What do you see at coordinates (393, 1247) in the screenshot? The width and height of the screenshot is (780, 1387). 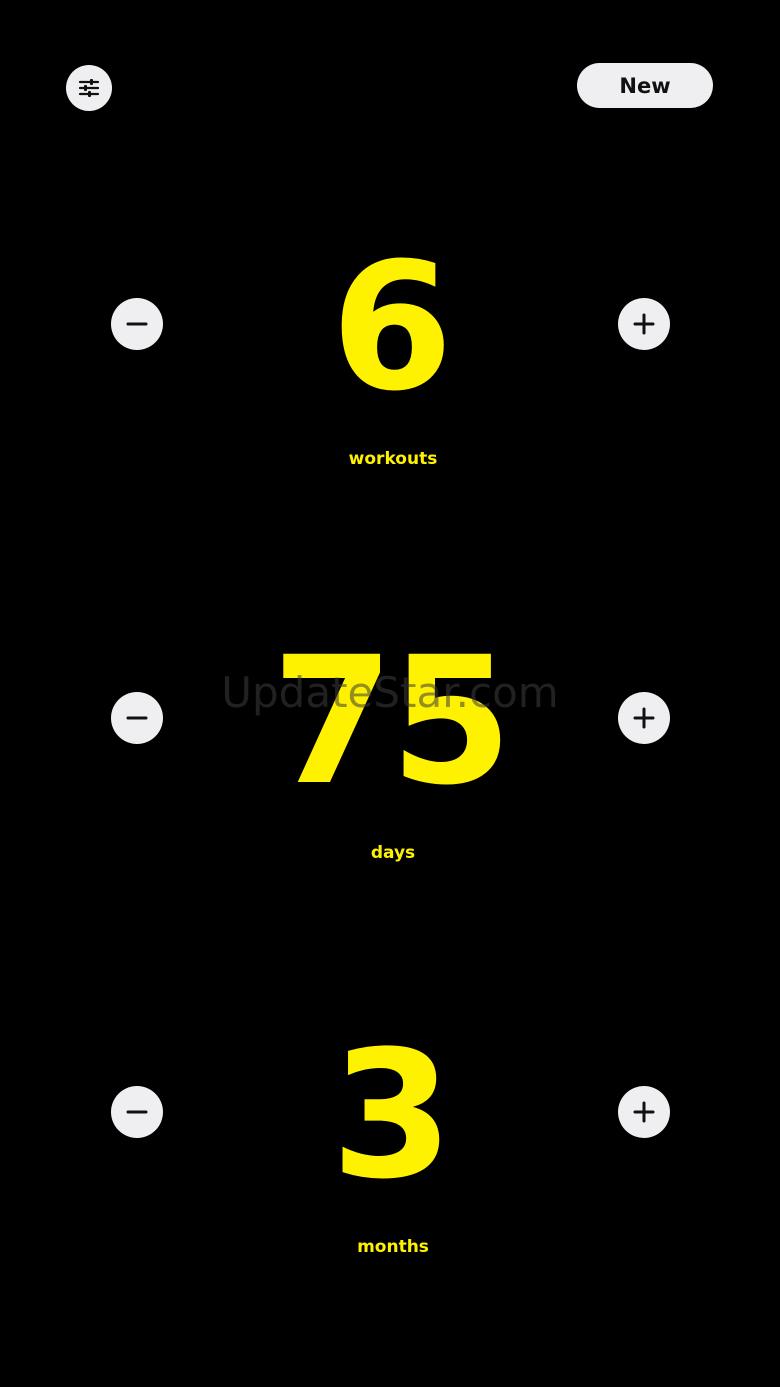 I see `counter-unit: months` at bounding box center [393, 1247].